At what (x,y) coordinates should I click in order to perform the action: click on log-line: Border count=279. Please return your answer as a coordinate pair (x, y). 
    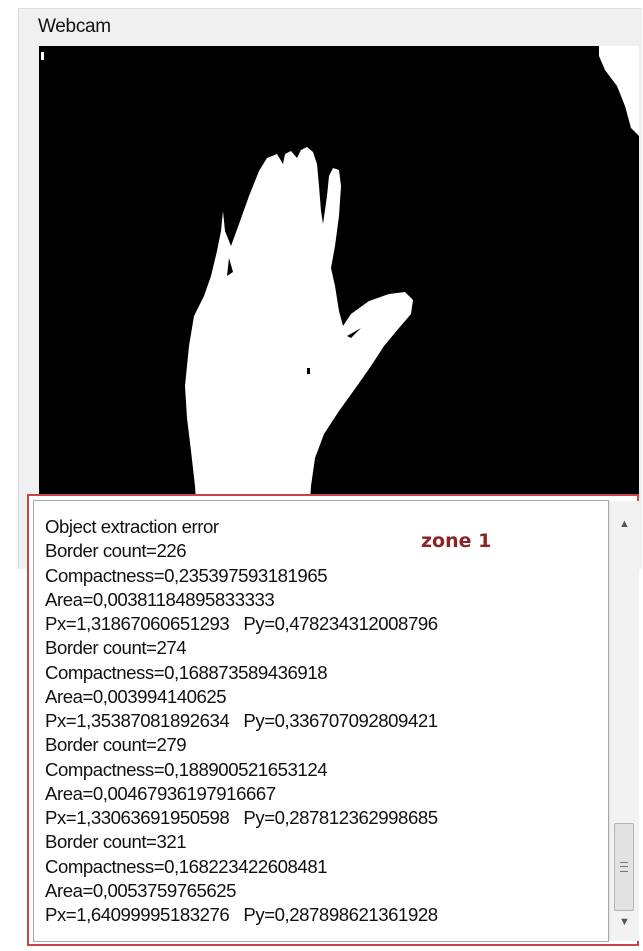
    Looking at the image, I should click on (116, 745).